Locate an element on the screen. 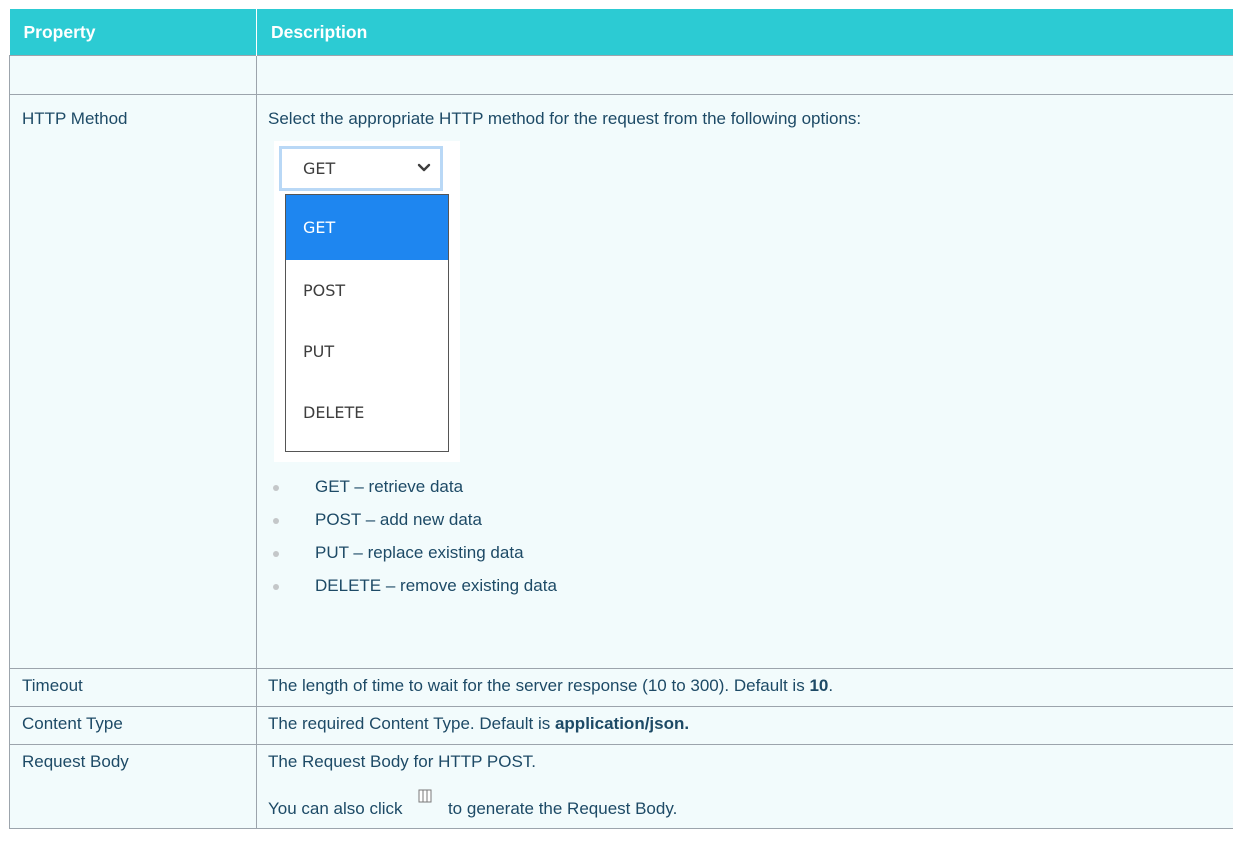 Image resolution: width=1233 pixels, height=843 pixels. property-cell: Content Type is located at coordinates (133, 725).